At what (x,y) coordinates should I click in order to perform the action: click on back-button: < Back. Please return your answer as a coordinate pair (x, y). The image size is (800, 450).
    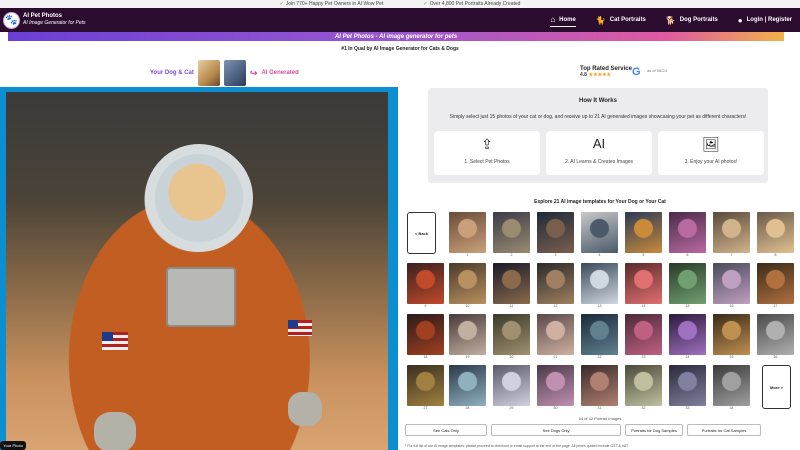
    Looking at the image, I should click on (421, 233).